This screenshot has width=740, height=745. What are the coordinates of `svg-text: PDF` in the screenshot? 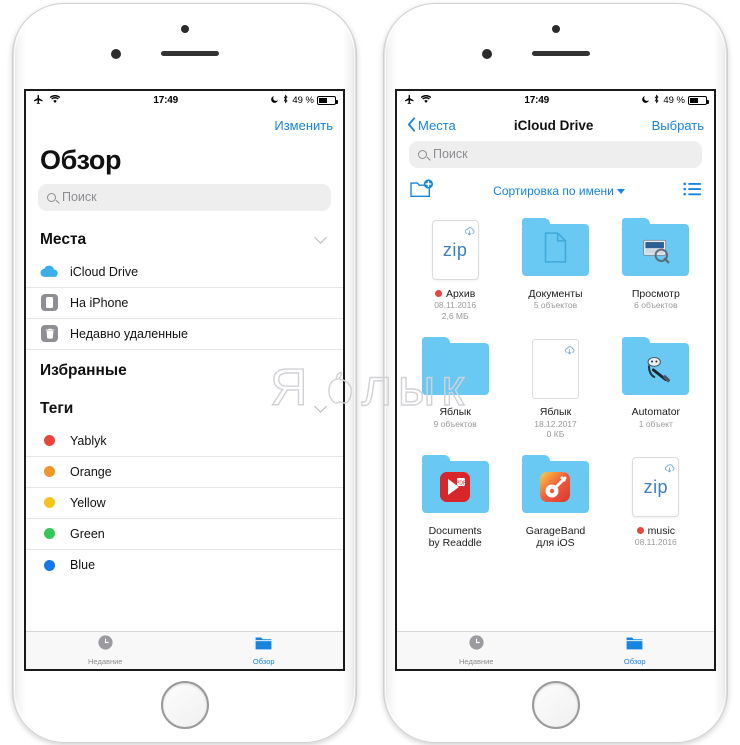 It's located at (461, 484).